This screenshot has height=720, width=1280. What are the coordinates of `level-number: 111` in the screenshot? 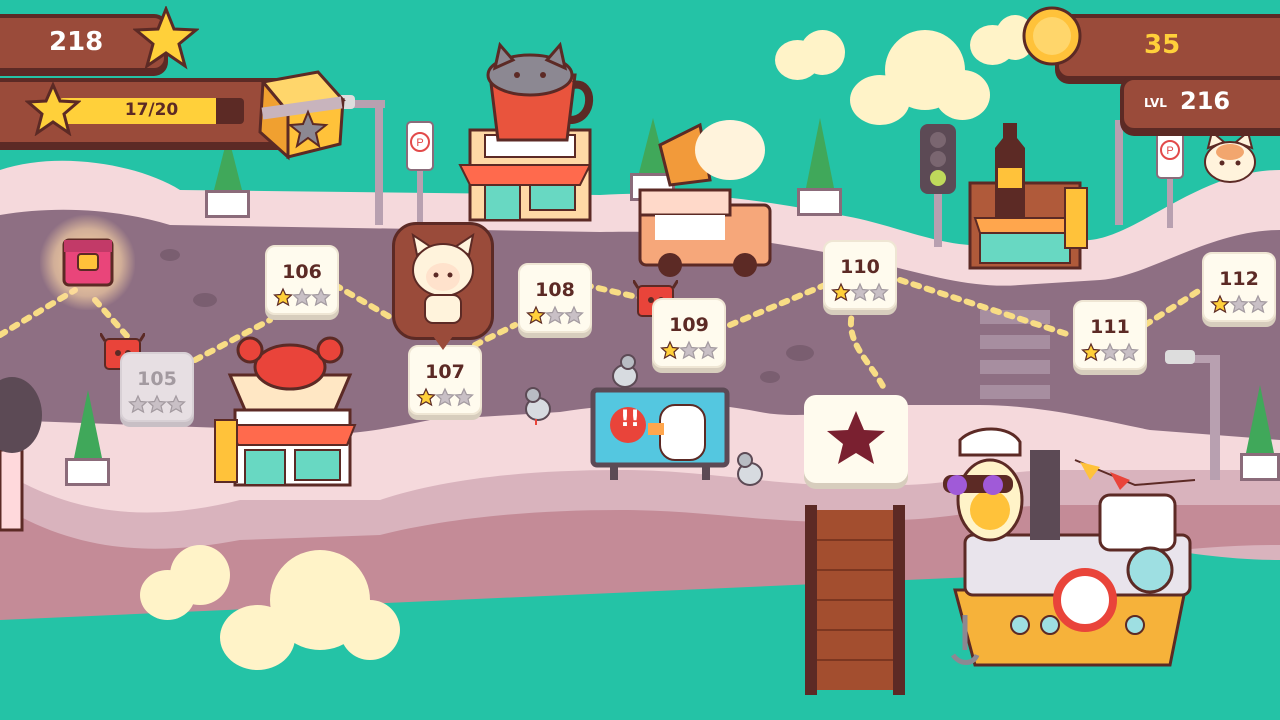 It's located at (1110, 327).